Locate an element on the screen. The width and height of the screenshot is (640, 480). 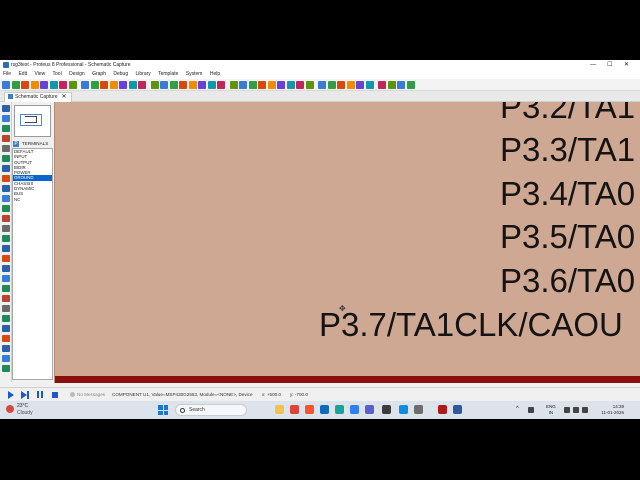
zoom-area-icon is located at coordinates (211, 85).